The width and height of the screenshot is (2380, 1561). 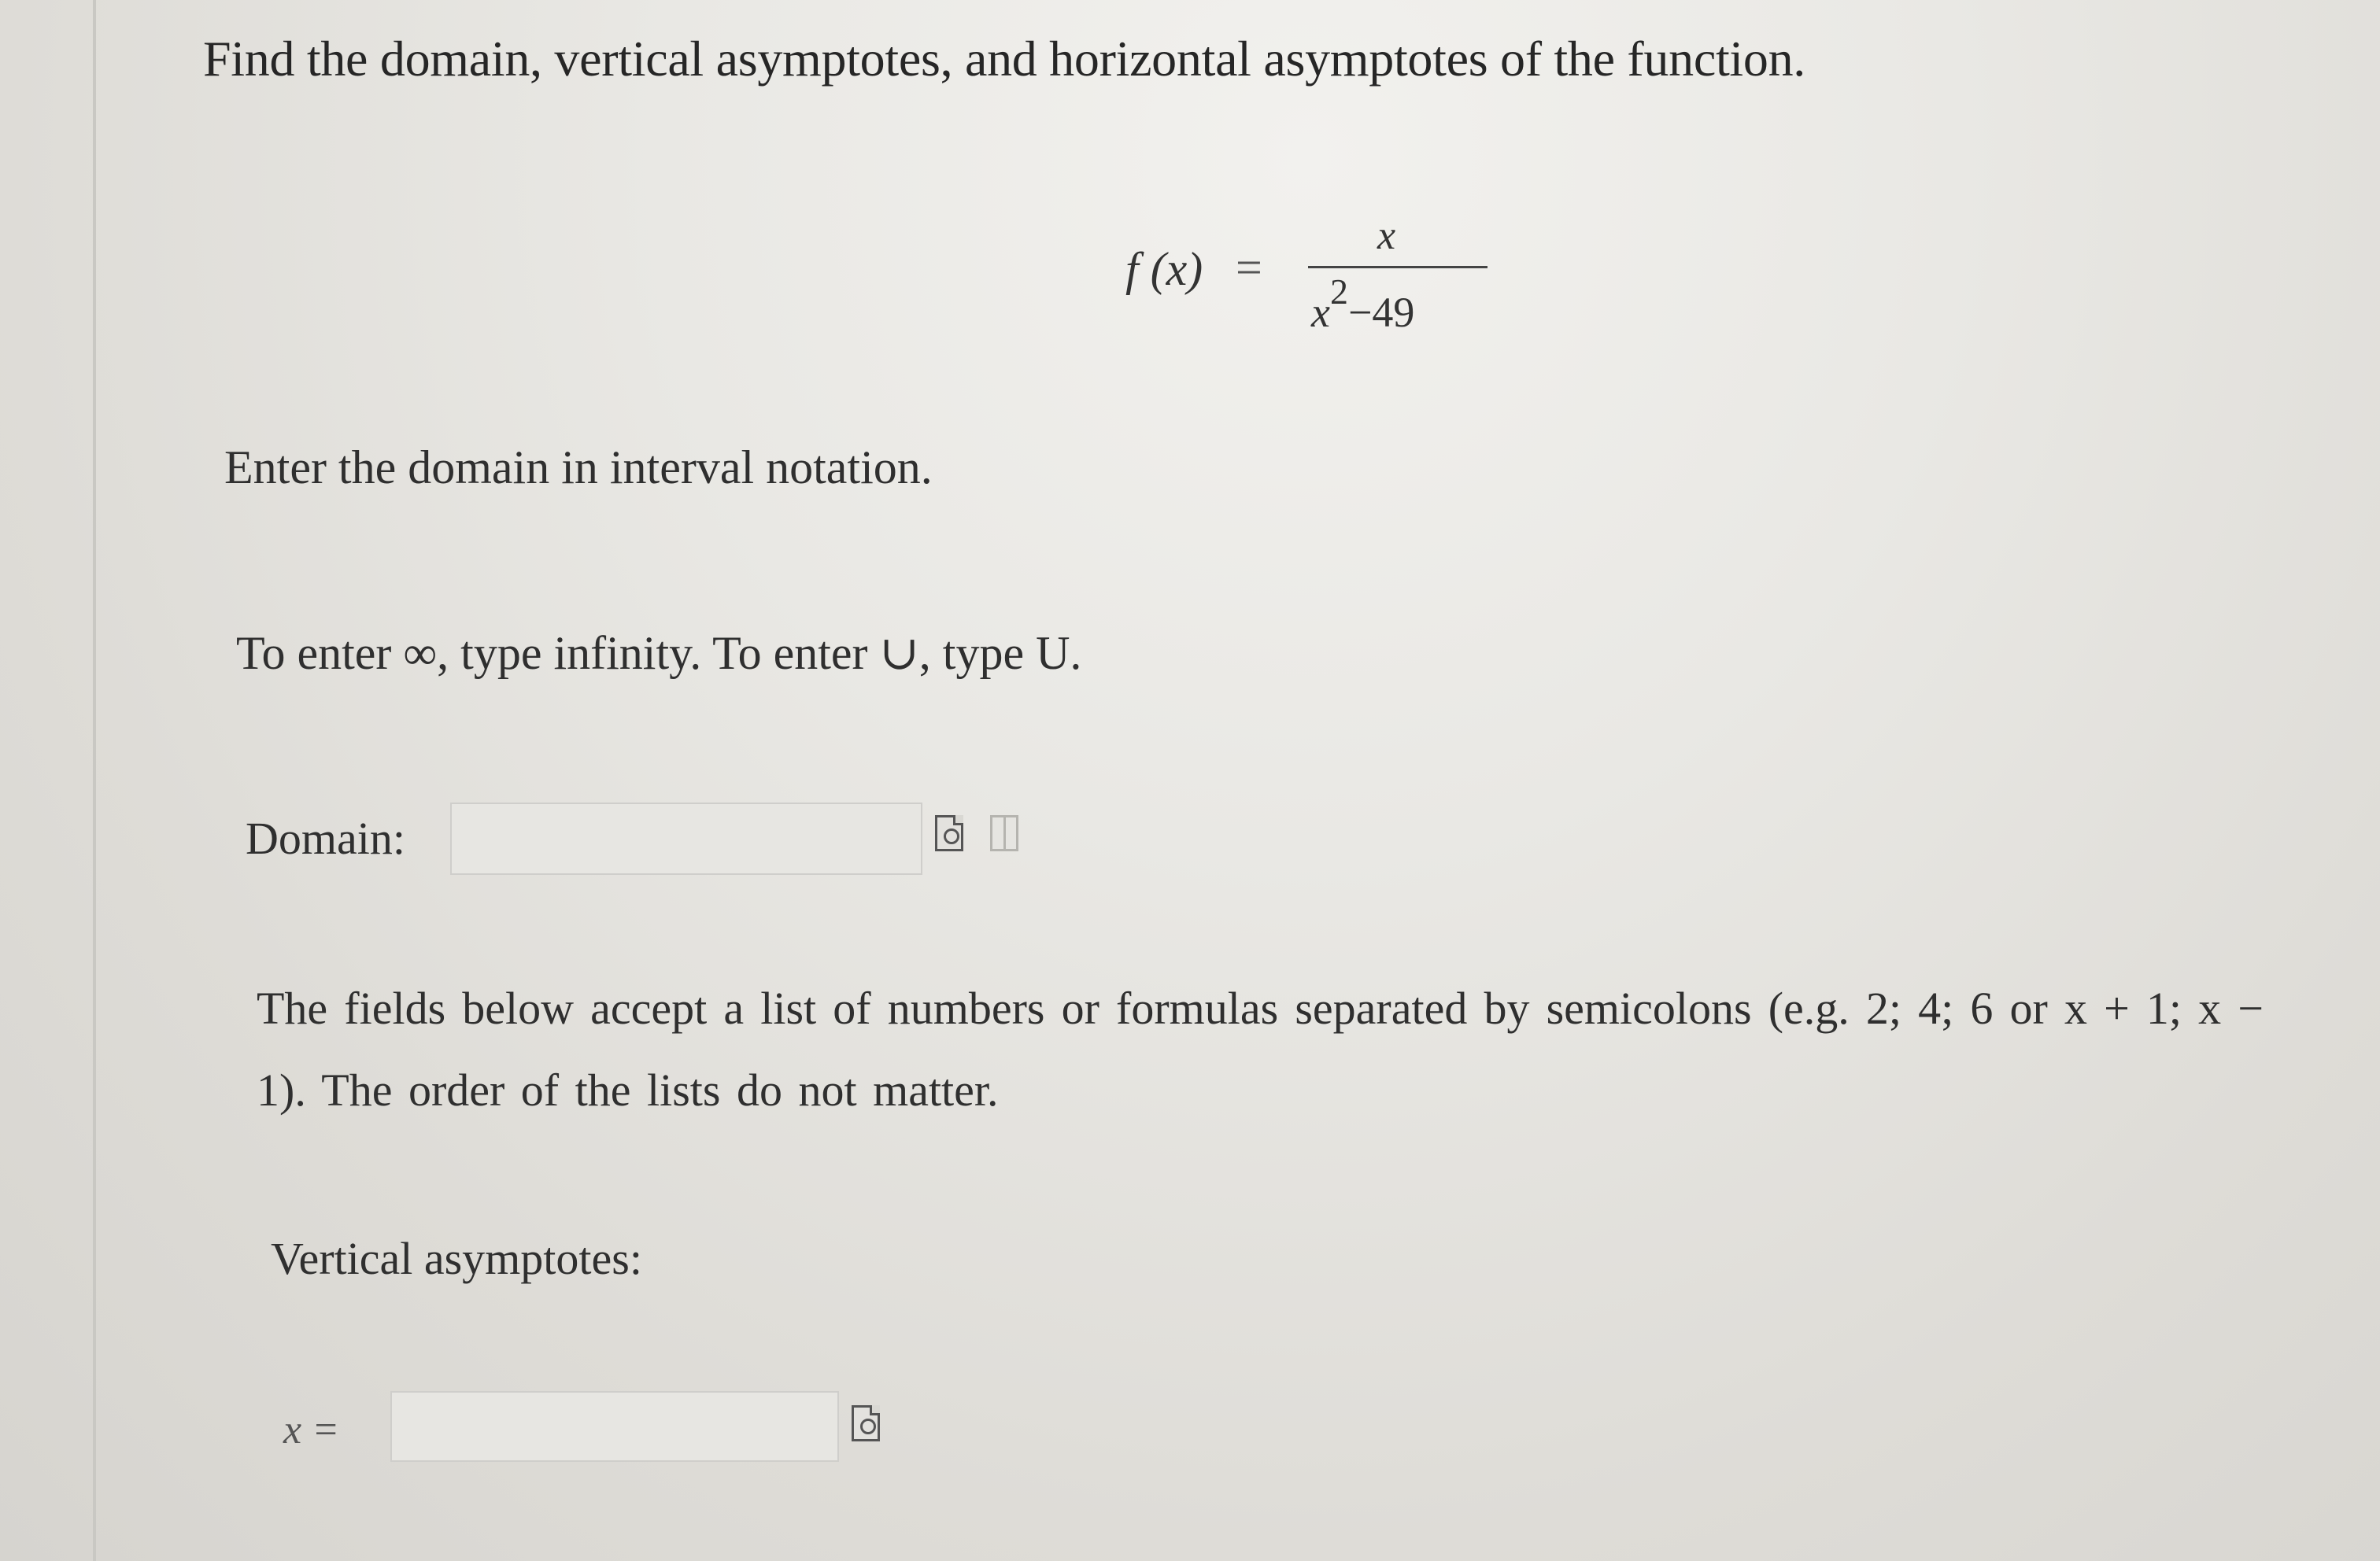 I want to click on fraction-bar, so click(x=1398, y=267).